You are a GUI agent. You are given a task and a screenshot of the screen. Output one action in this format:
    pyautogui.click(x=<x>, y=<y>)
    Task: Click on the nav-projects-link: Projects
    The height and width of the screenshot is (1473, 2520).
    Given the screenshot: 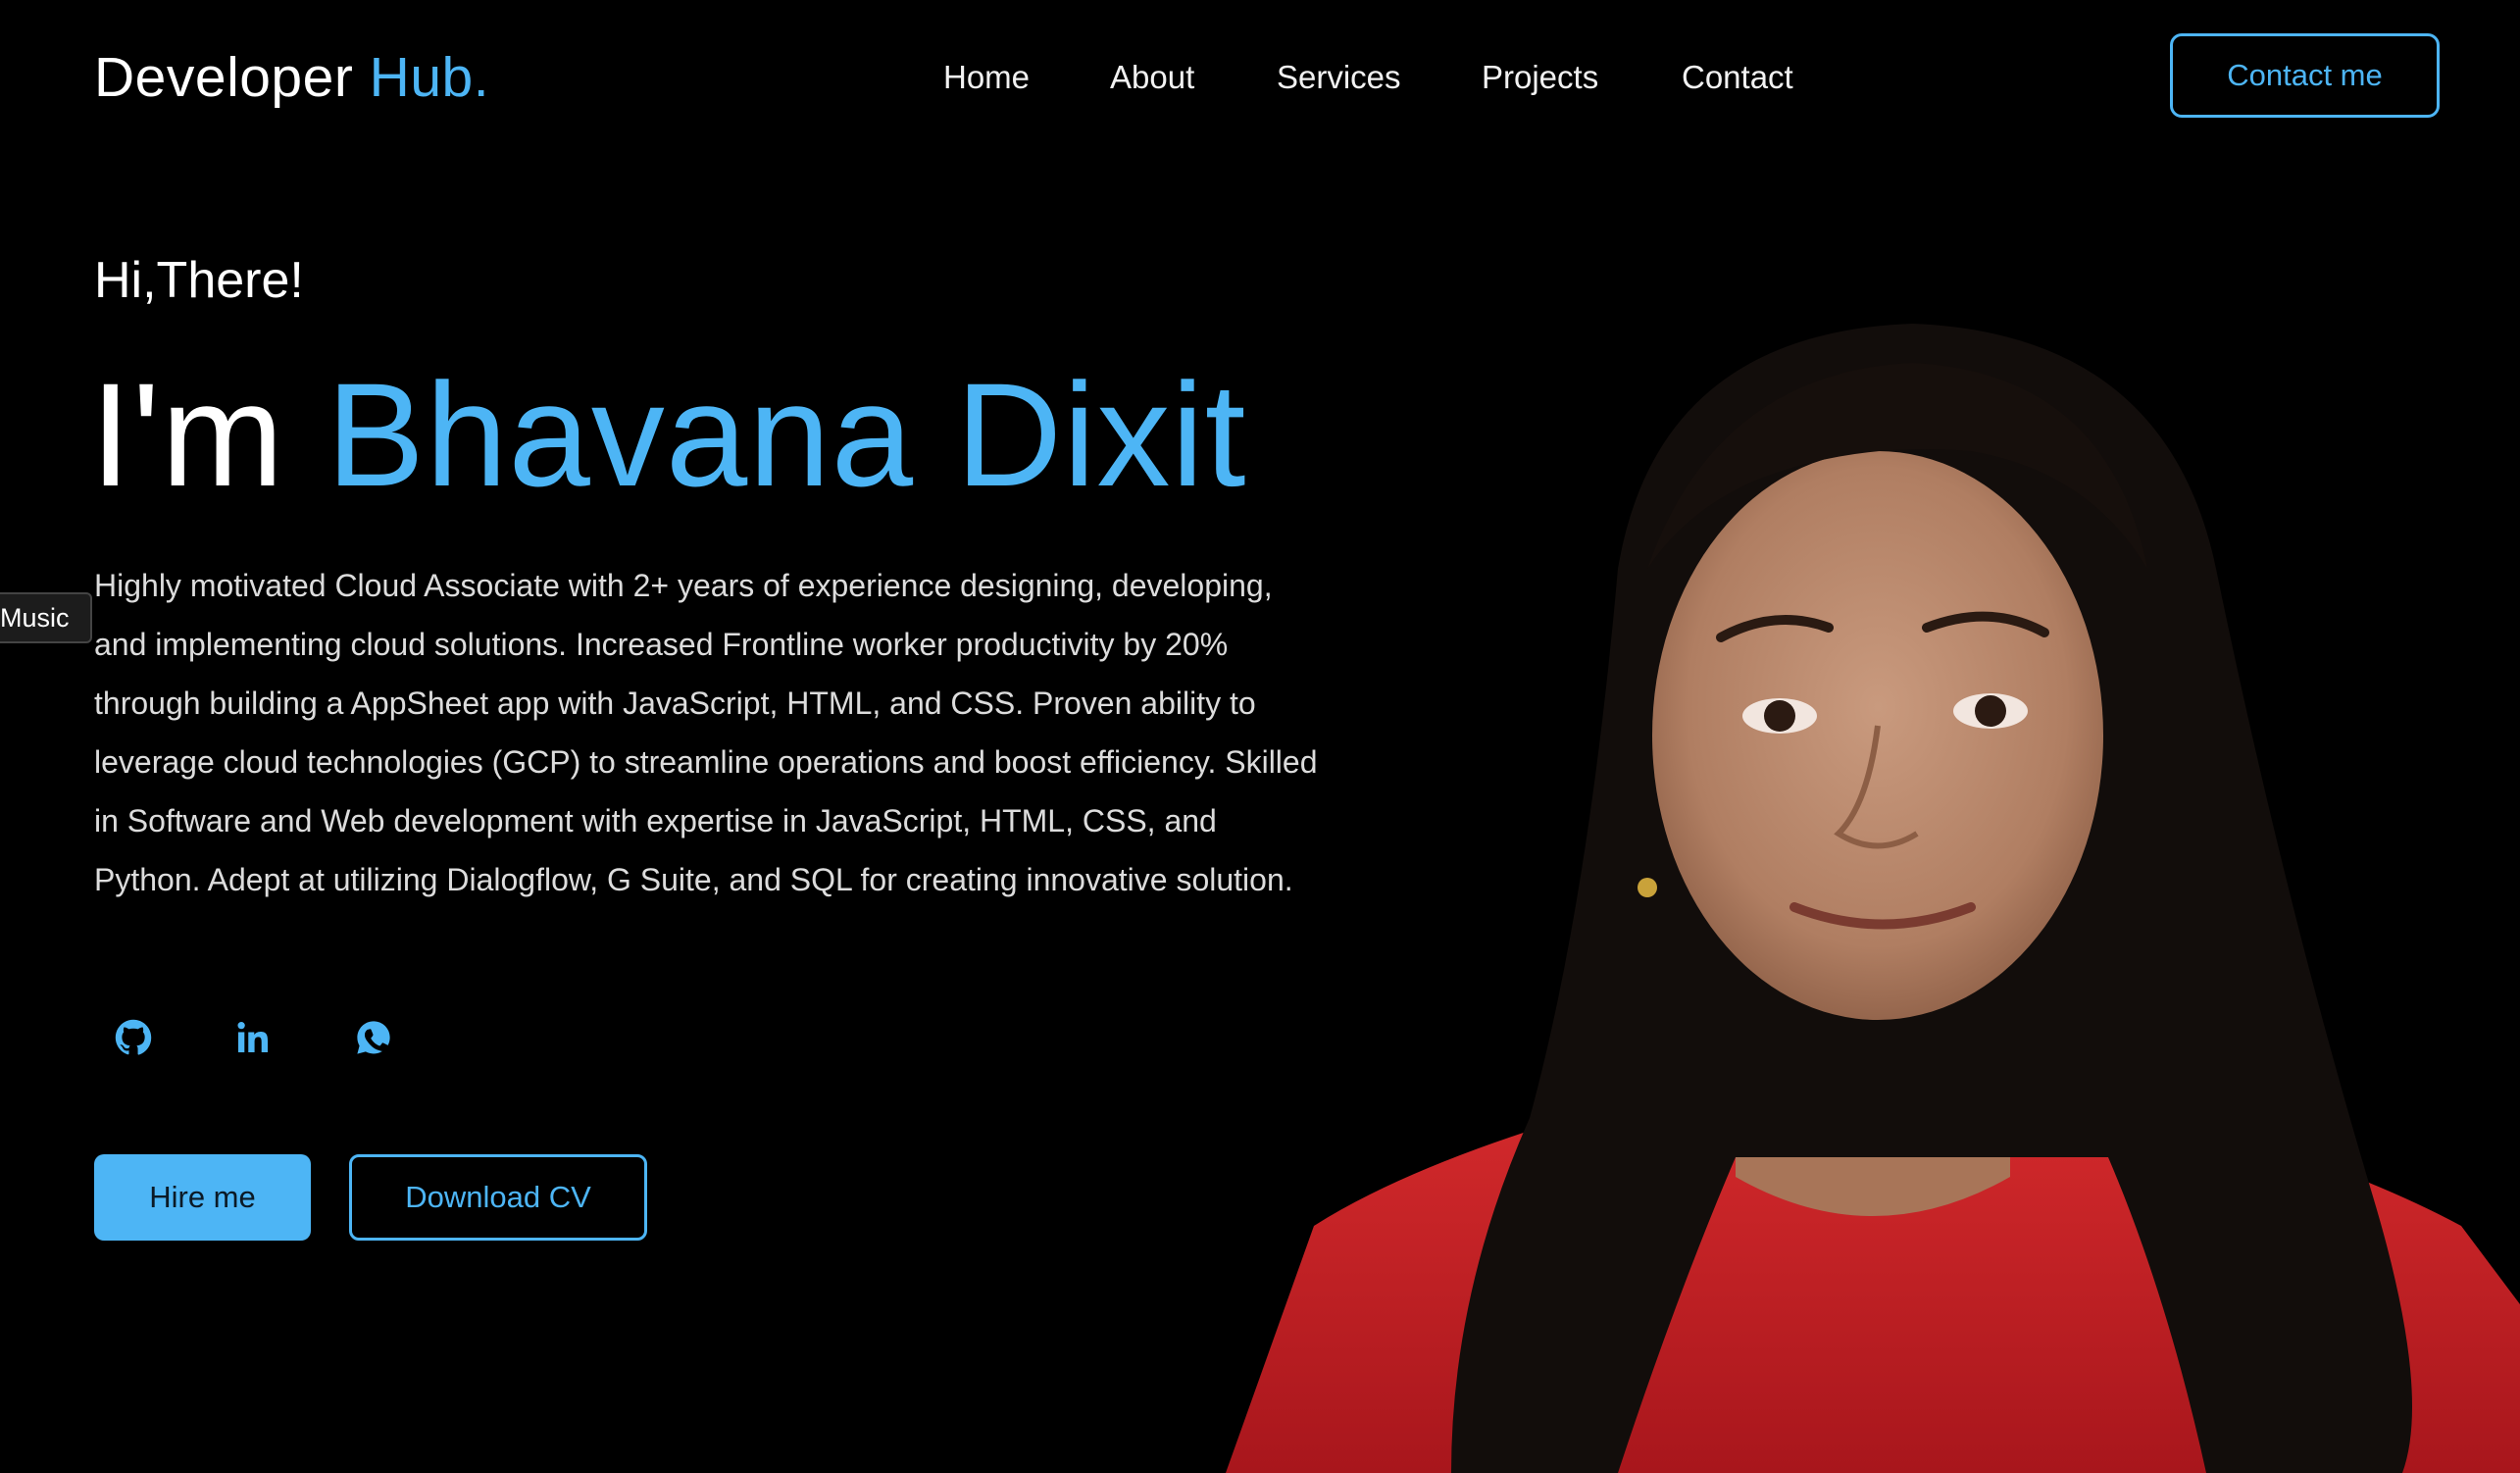 What is the action you would take?
    pyautogui.click(x=1540, y=77)
    